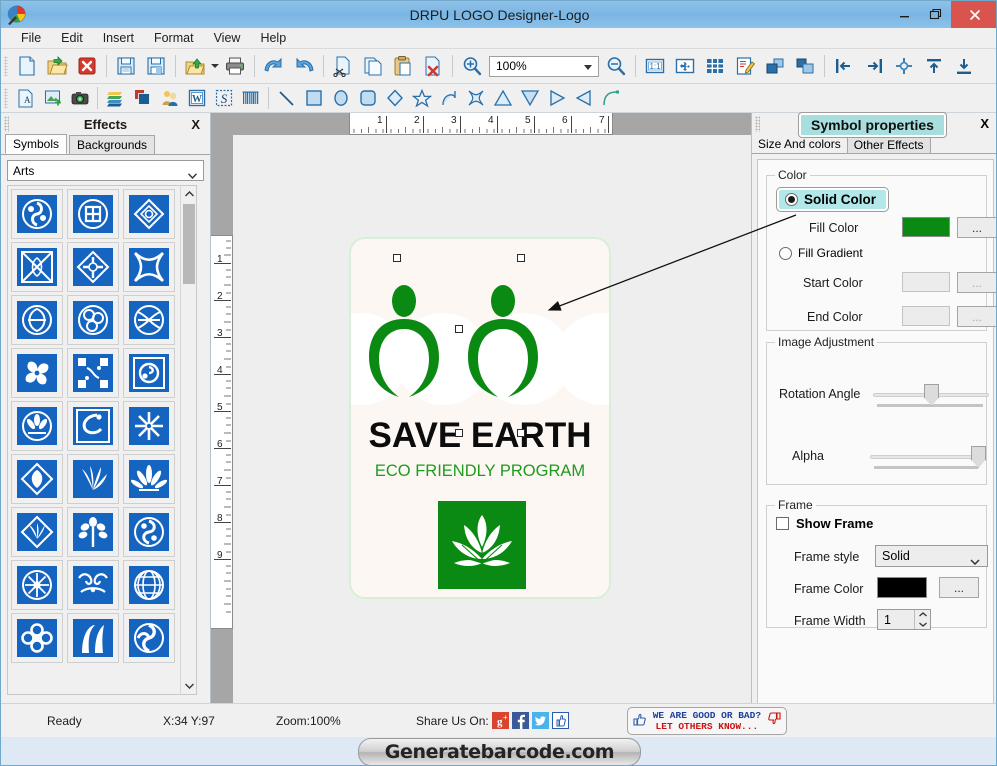 Image resolution: width=997 pixels, height=766 pixels. I want to click on tab-backgrounds: Backgrounds, so click(112, 144).